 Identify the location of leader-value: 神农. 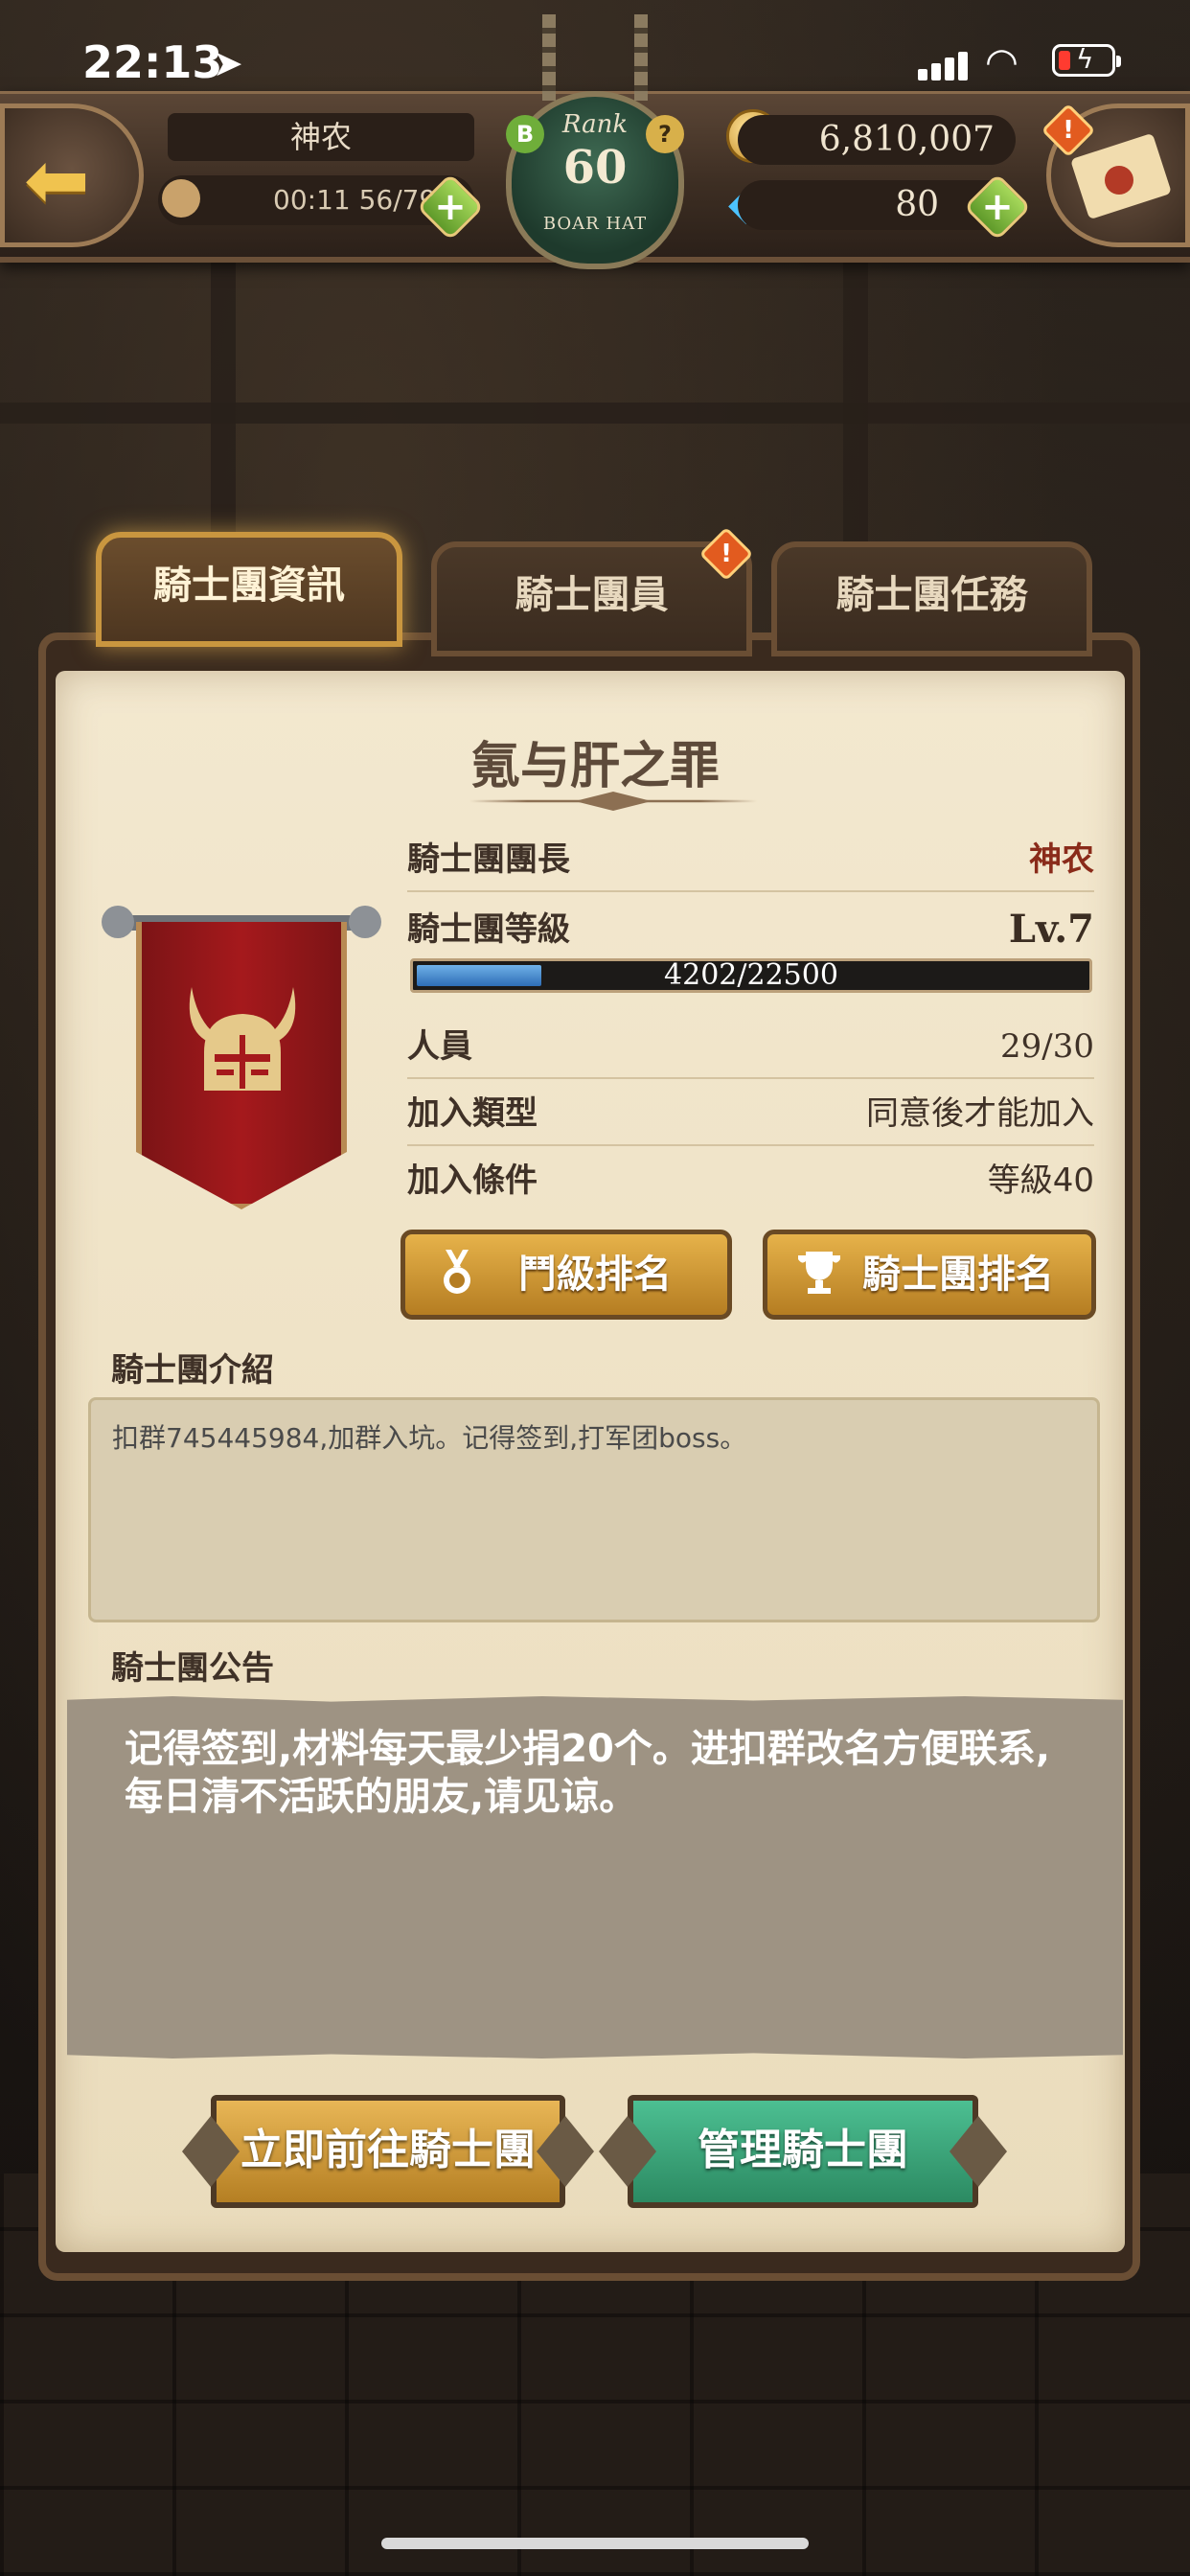
(1062, 859).